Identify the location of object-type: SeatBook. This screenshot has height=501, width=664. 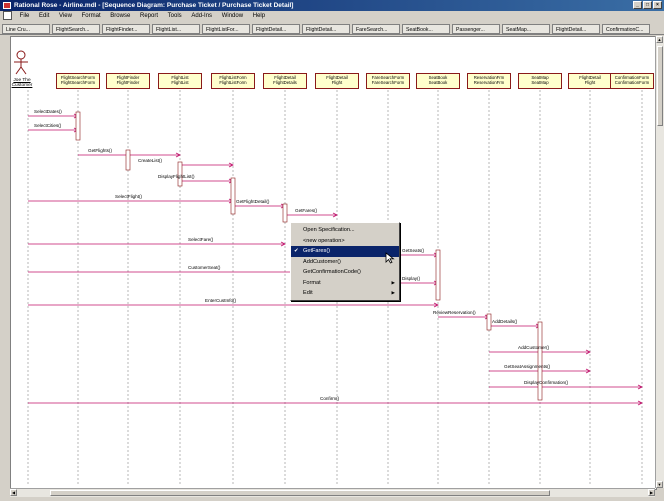
(438, 82).